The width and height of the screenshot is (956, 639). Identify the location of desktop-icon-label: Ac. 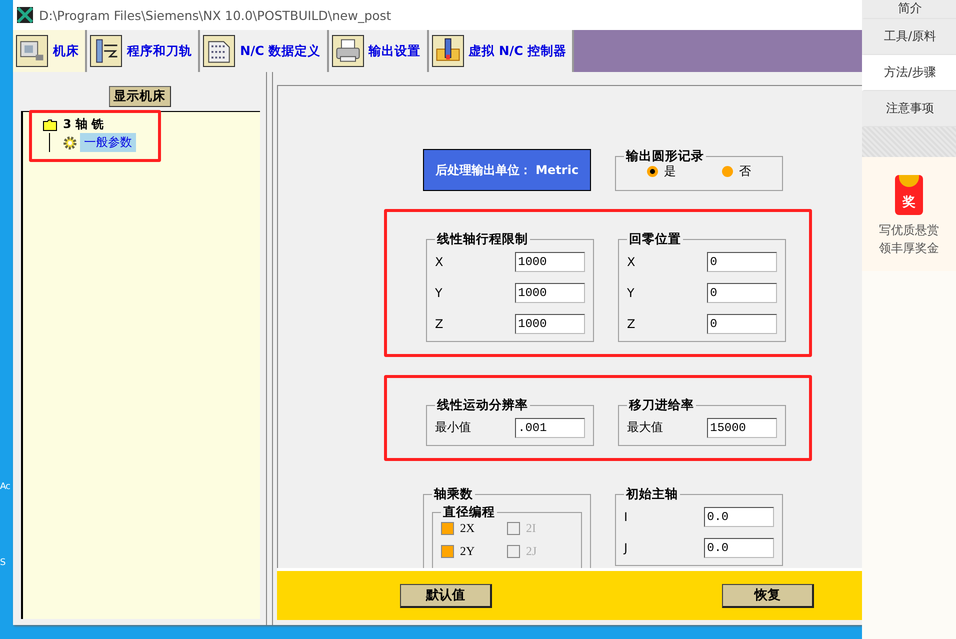
(5, 487).